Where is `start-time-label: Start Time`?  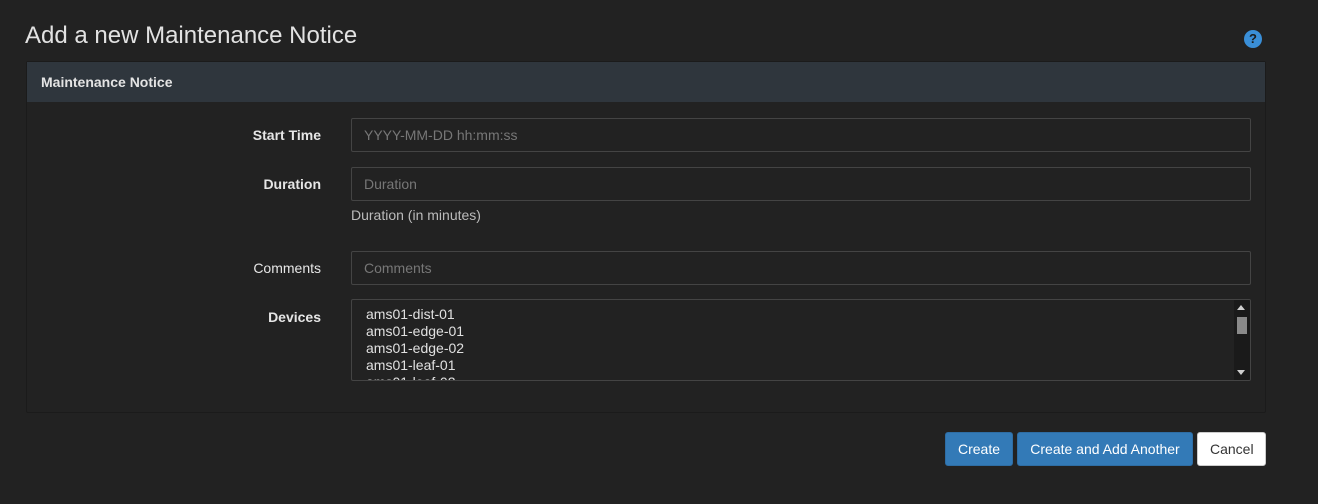
start-time-label: Start Time is located at coordinates (286, 135).